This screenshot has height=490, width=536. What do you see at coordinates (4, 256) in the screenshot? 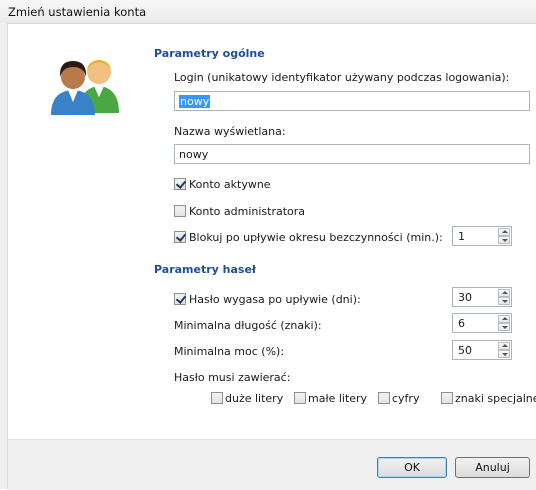
I see `window-left-border` at bounding box center [4, 256].